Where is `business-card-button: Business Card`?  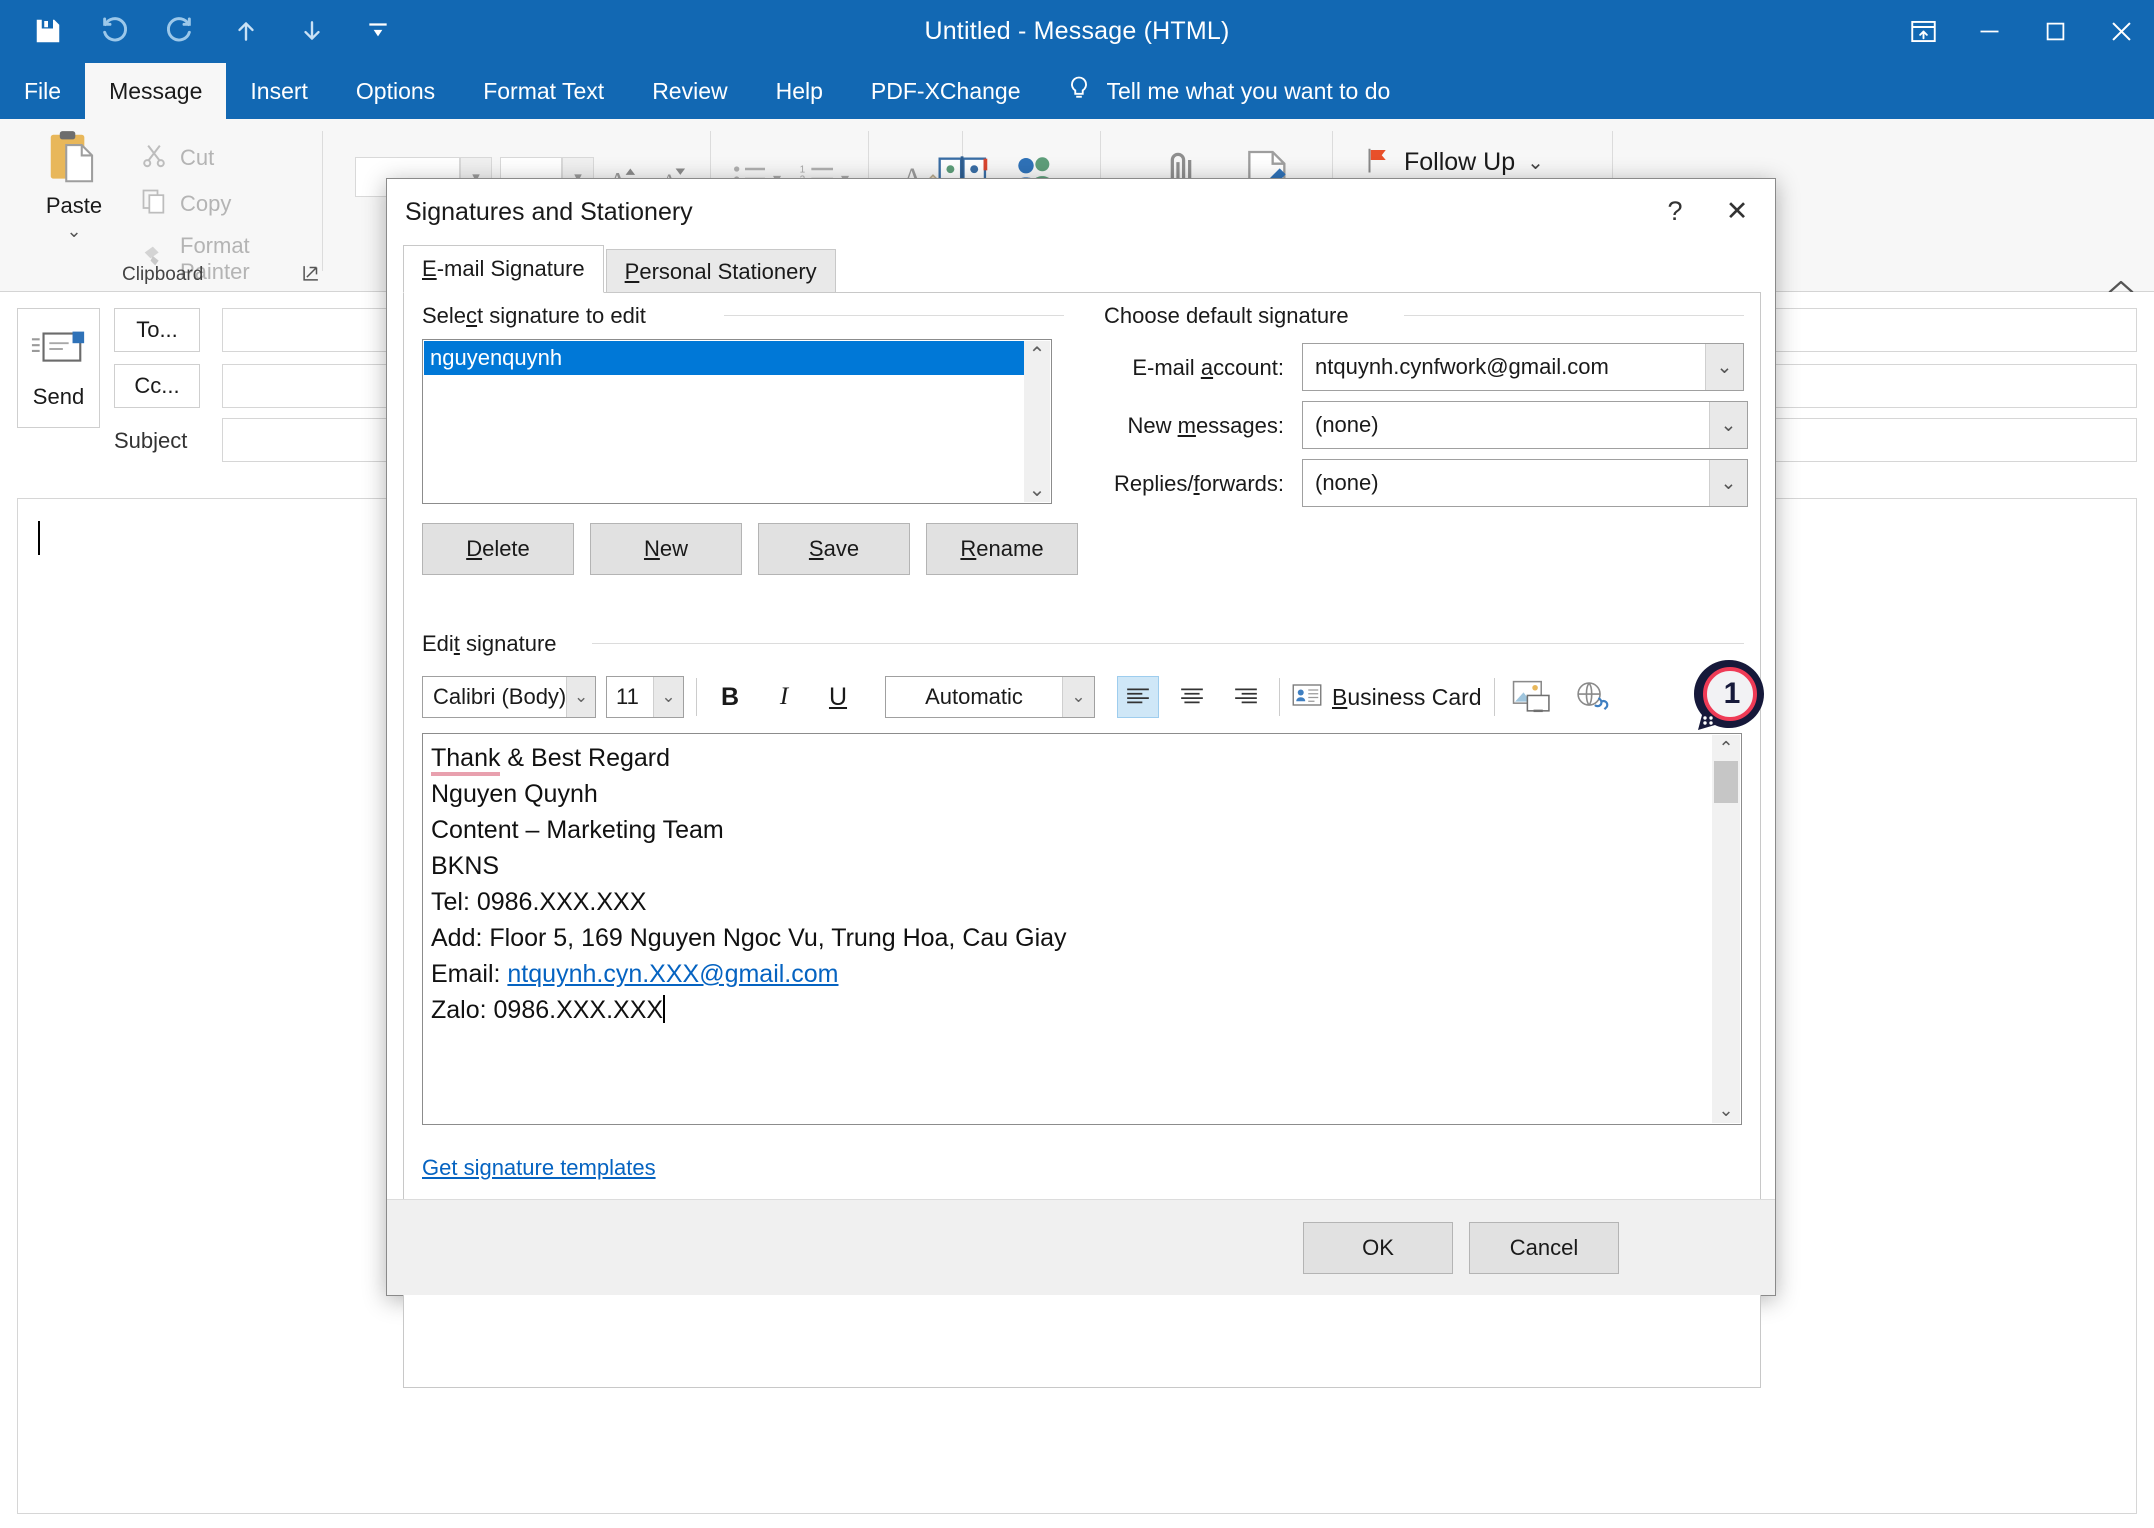
business-card-button: Business Card is located at coordinates (1387, 697).